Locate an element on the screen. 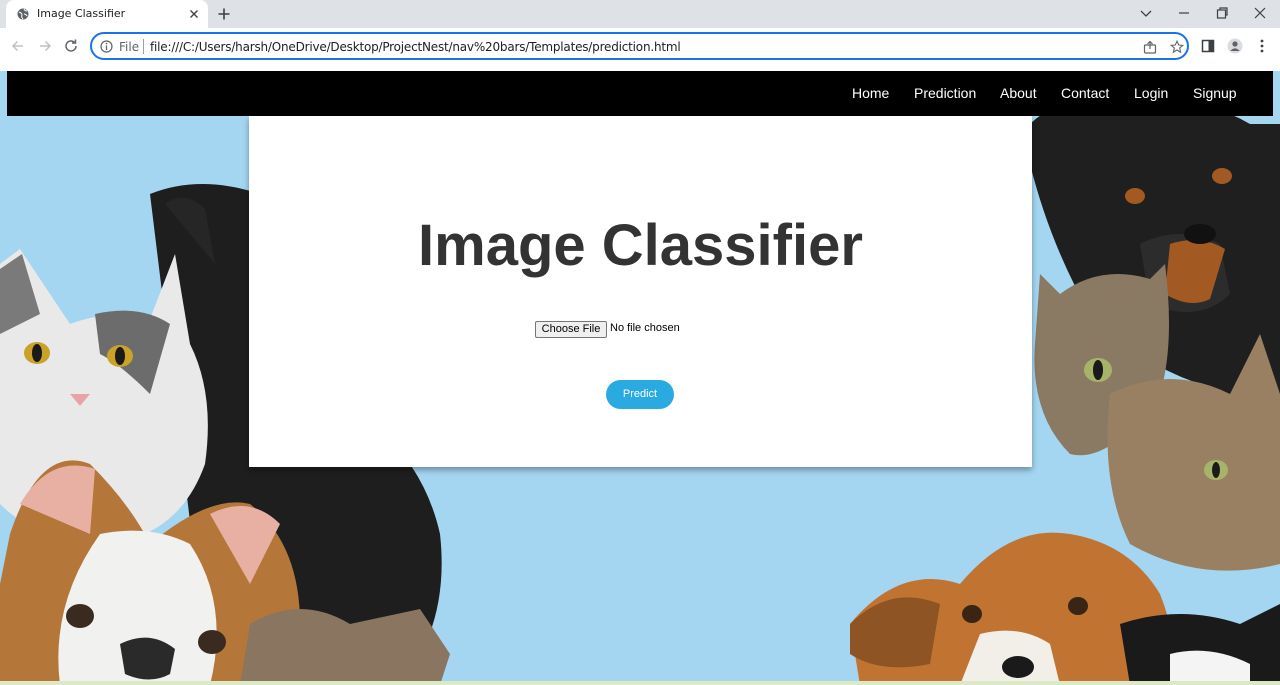 The image size is (1280, 685). restore-icon is located at coordinates (1222, 13).